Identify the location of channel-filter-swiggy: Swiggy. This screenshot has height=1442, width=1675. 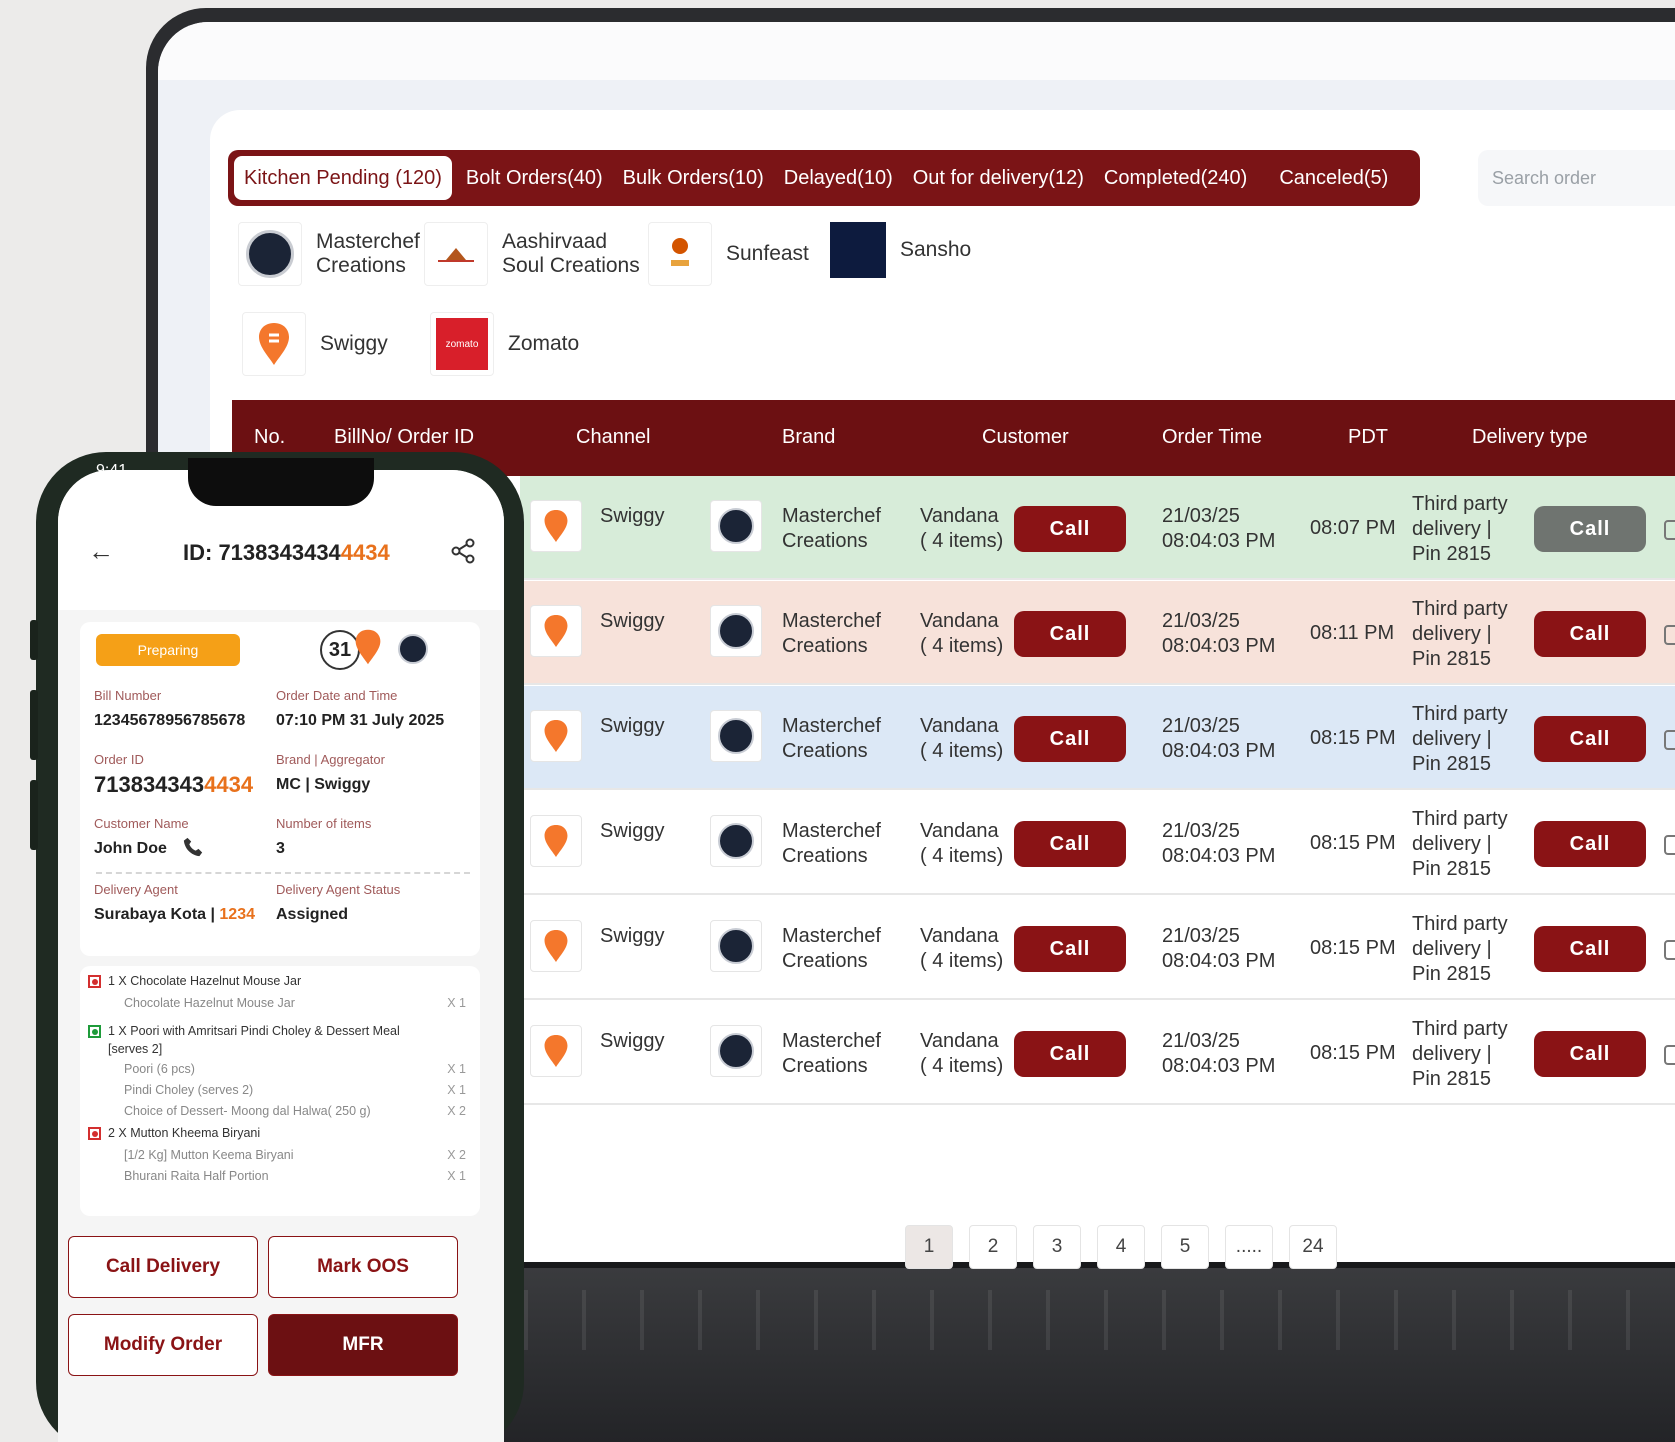
(315, 344).